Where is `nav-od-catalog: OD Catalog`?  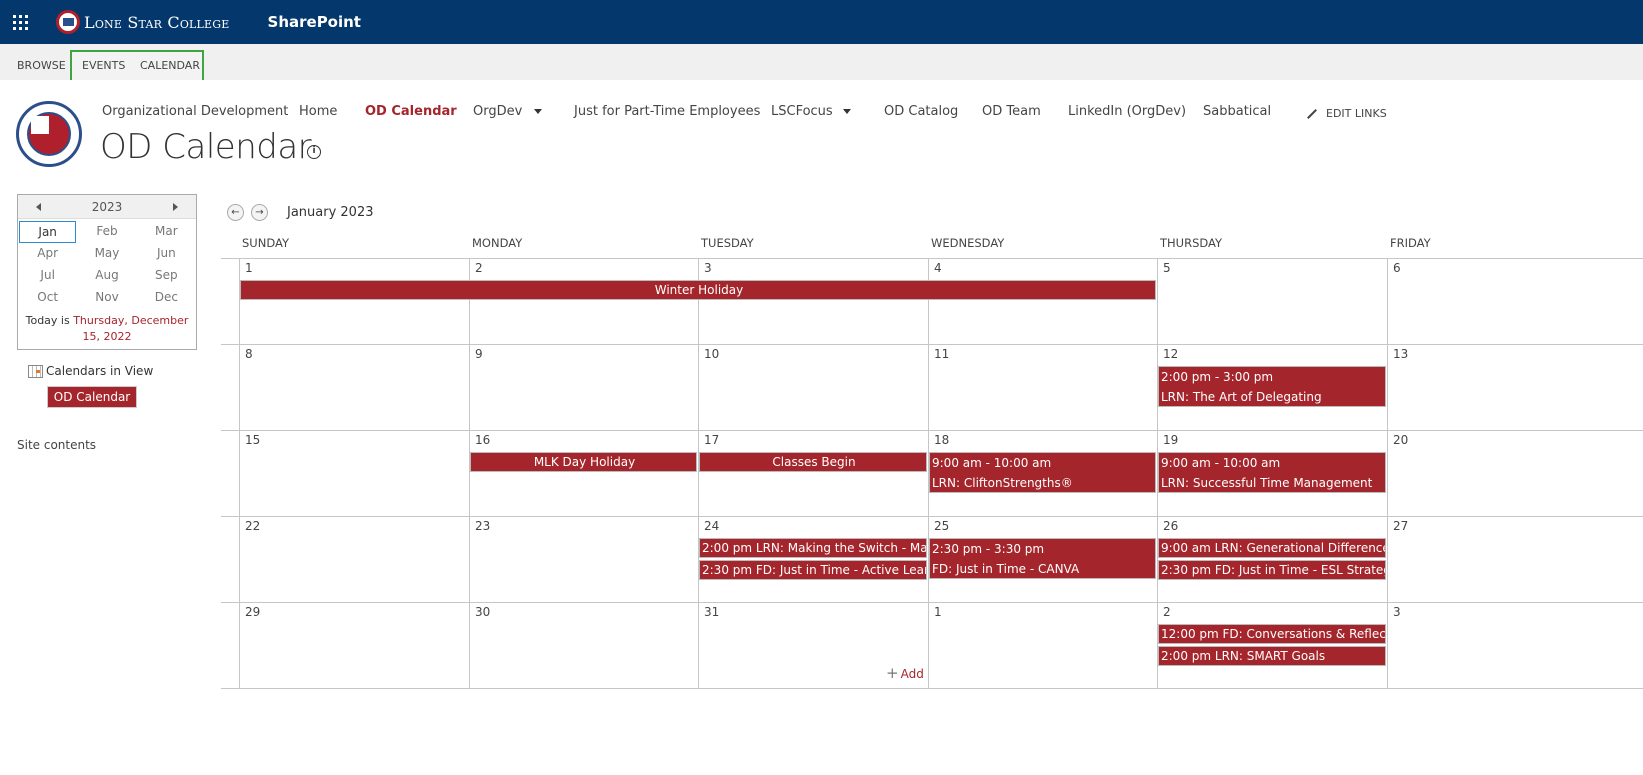
nav-od-catalog: OD Catalog is located at coordinates (921, 111).